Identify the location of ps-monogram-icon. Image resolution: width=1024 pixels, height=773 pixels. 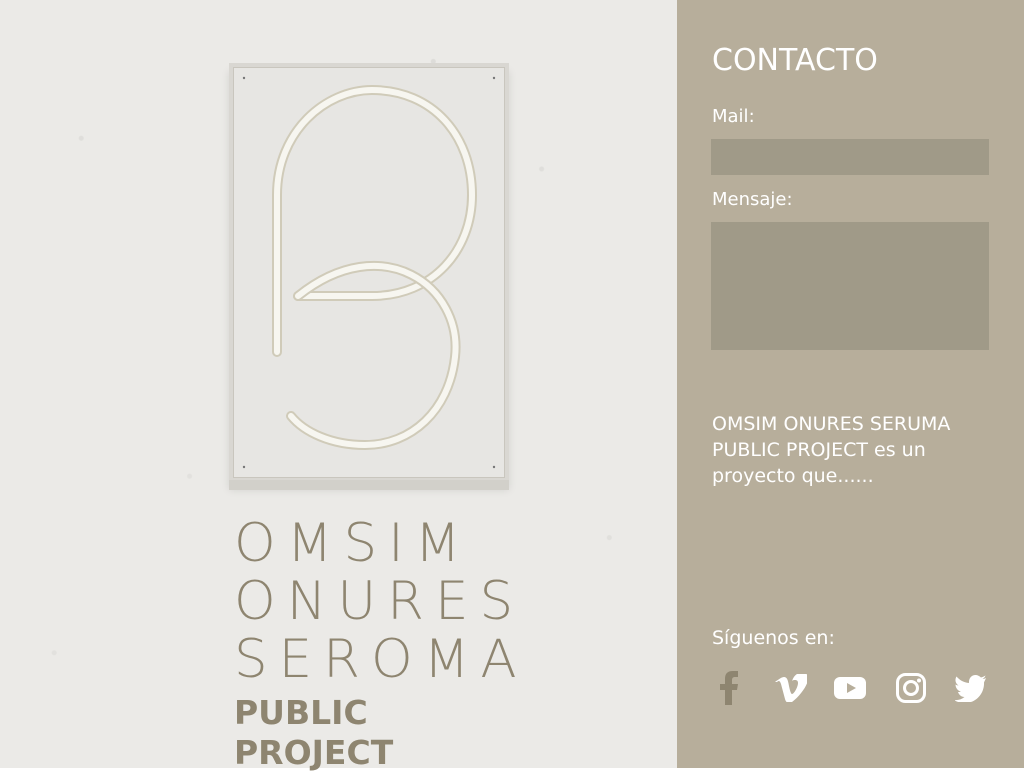
(369, 272).